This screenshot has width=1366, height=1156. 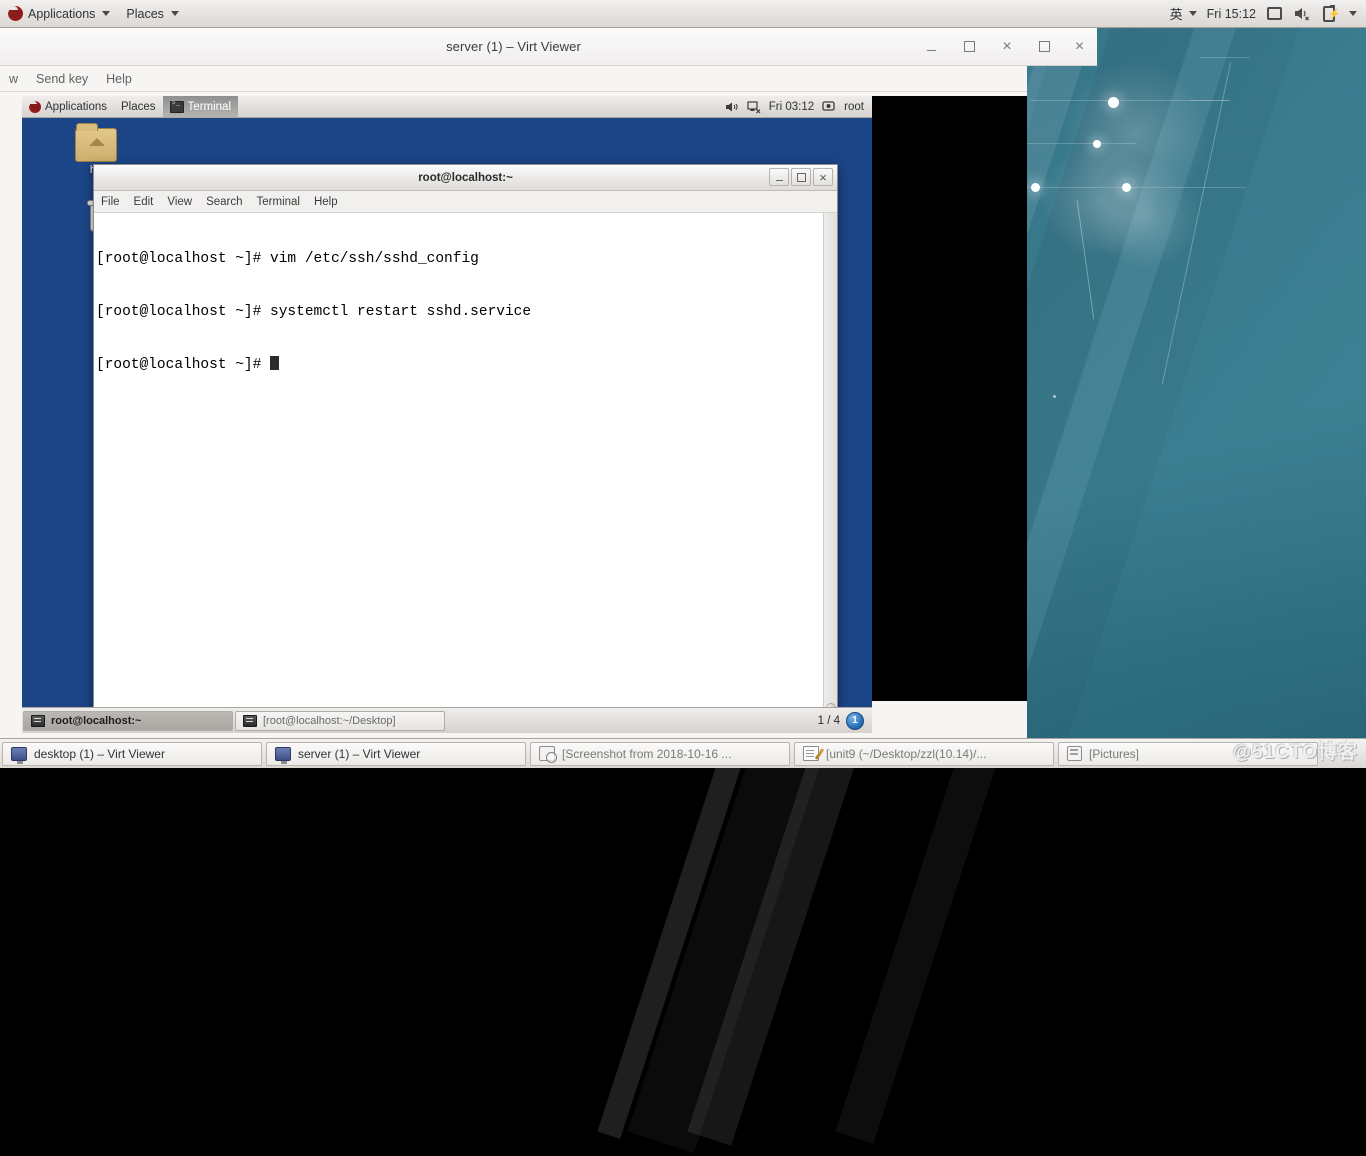 I want to click on places-menu: Places, so click(x=152, y=13).